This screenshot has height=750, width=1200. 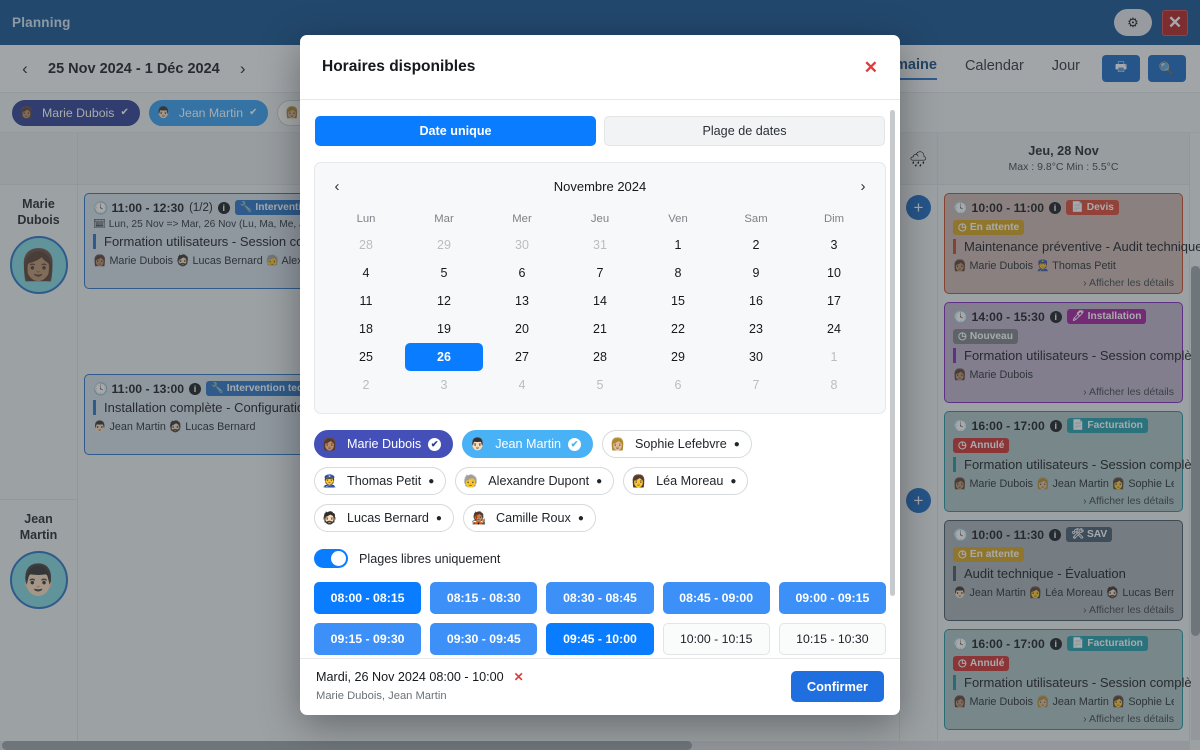 I want to click on technician-chip-label: Thomas Petit, so click(x=384, y=481).